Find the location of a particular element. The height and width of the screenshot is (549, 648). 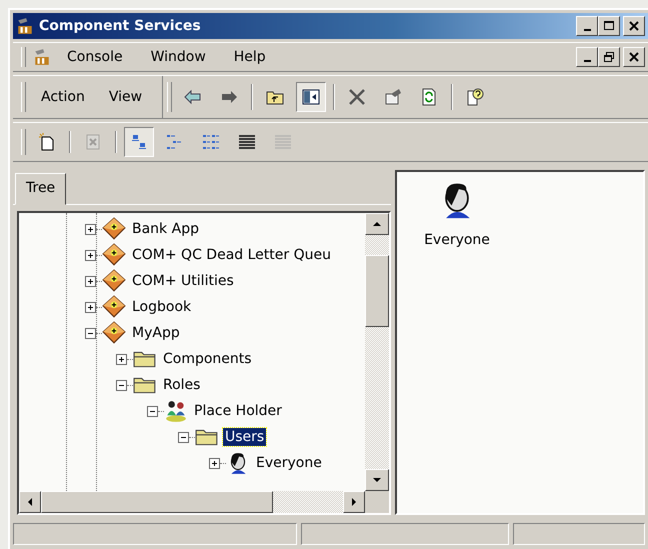

toolbar-button is located at coordinates (311, 97).